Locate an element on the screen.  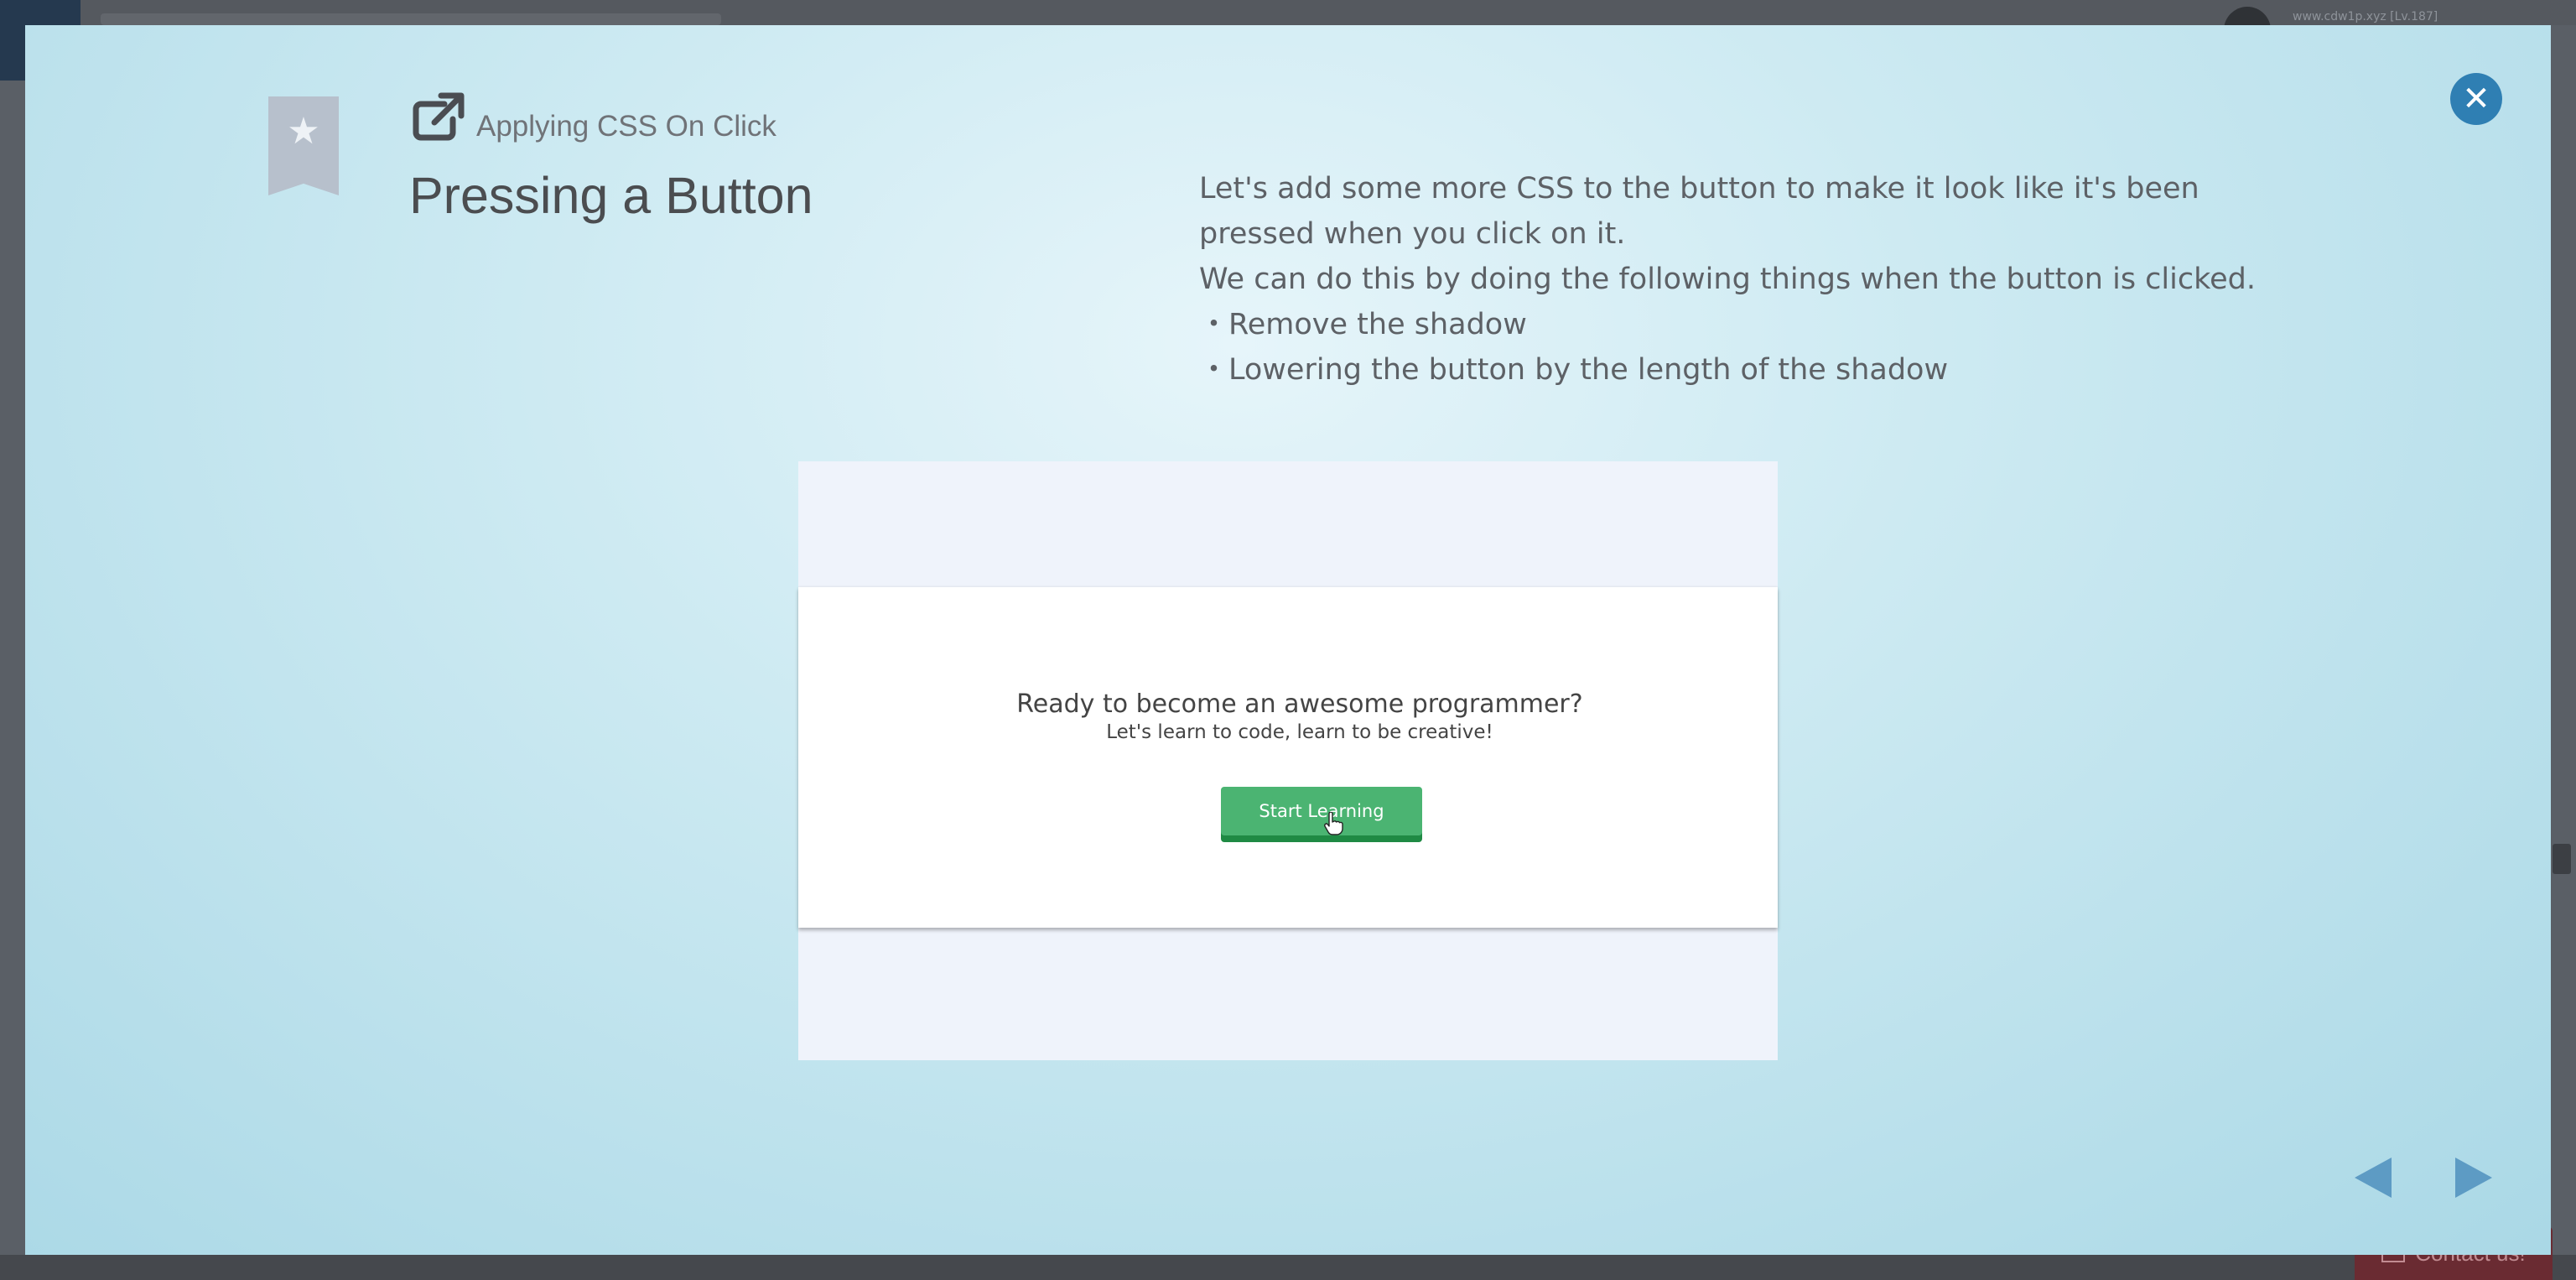
demo-heading: Ready to become an awesome programmer? is located at coordinates (1299, 704).